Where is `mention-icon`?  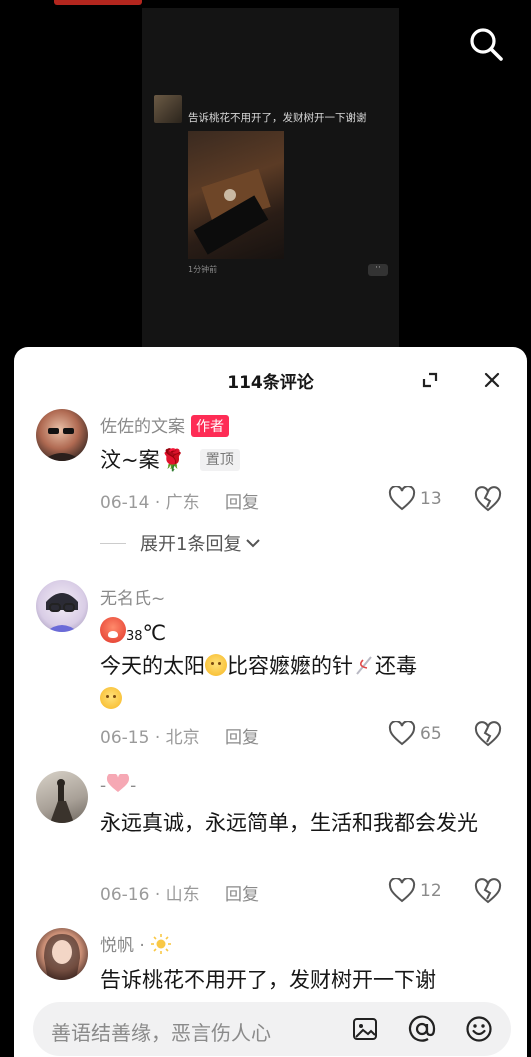 mention-icon is located at coordinates (422, 1029).